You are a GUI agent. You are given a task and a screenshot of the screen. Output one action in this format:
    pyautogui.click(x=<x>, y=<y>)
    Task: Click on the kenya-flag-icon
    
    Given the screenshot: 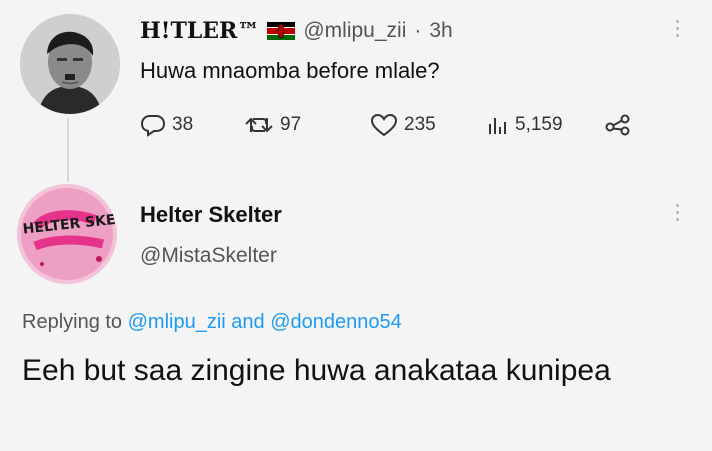 What is the action you would take?
    pyautogui.click(x=281, y=31)
    